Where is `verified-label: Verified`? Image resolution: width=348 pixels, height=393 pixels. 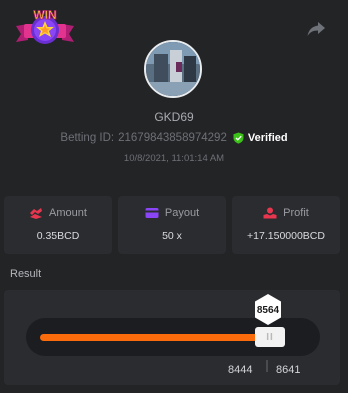 verified-label: Verified is located at coordinates (267, 138).